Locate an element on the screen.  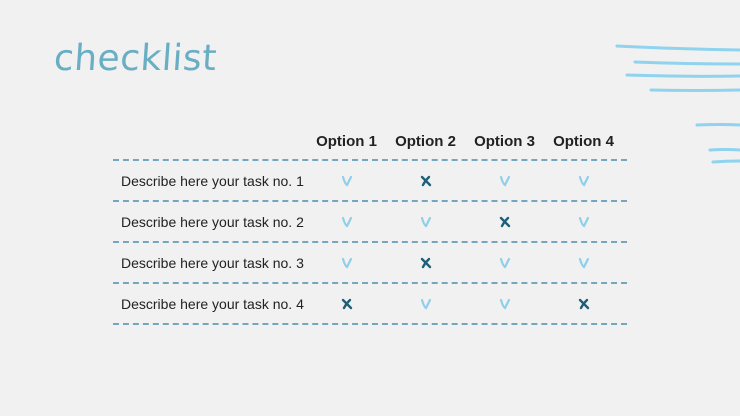
option-header: Option 1 is located at coordinates (346, 141).